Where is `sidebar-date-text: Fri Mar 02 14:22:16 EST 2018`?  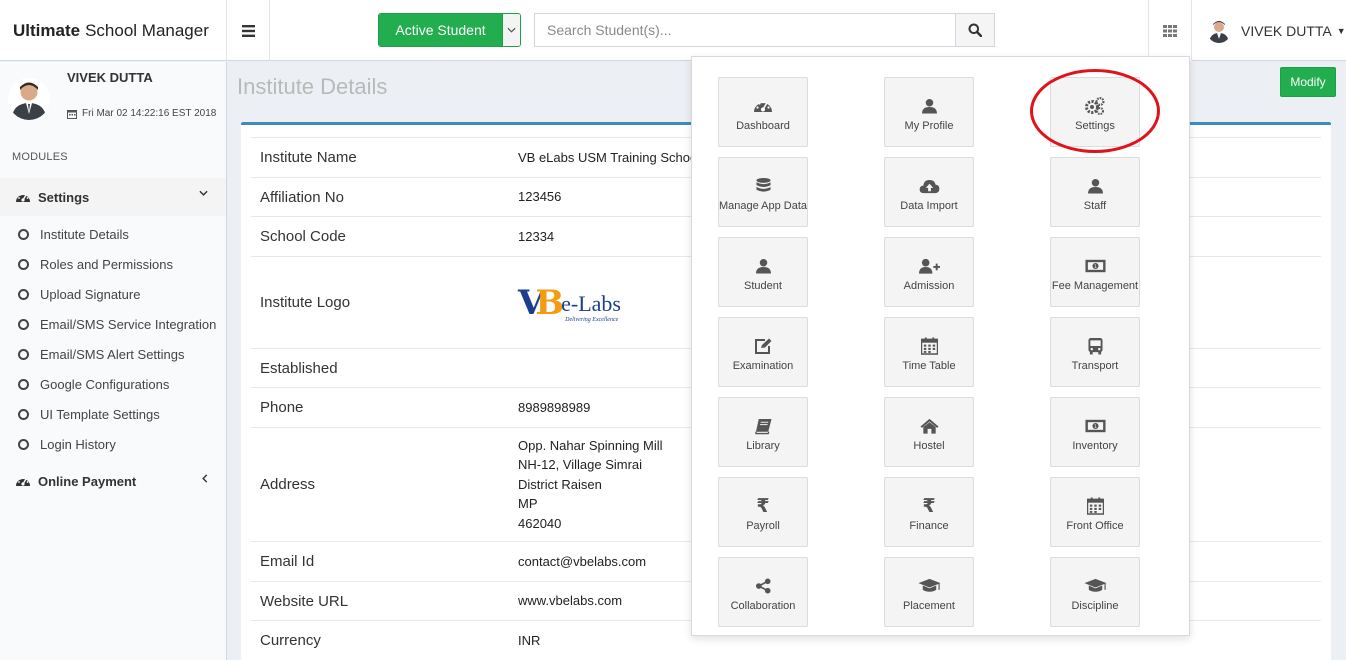 sidebar-date-text: Fri Mar 02 14:22:16 EST 2018 is located at coordinates (149, 113).